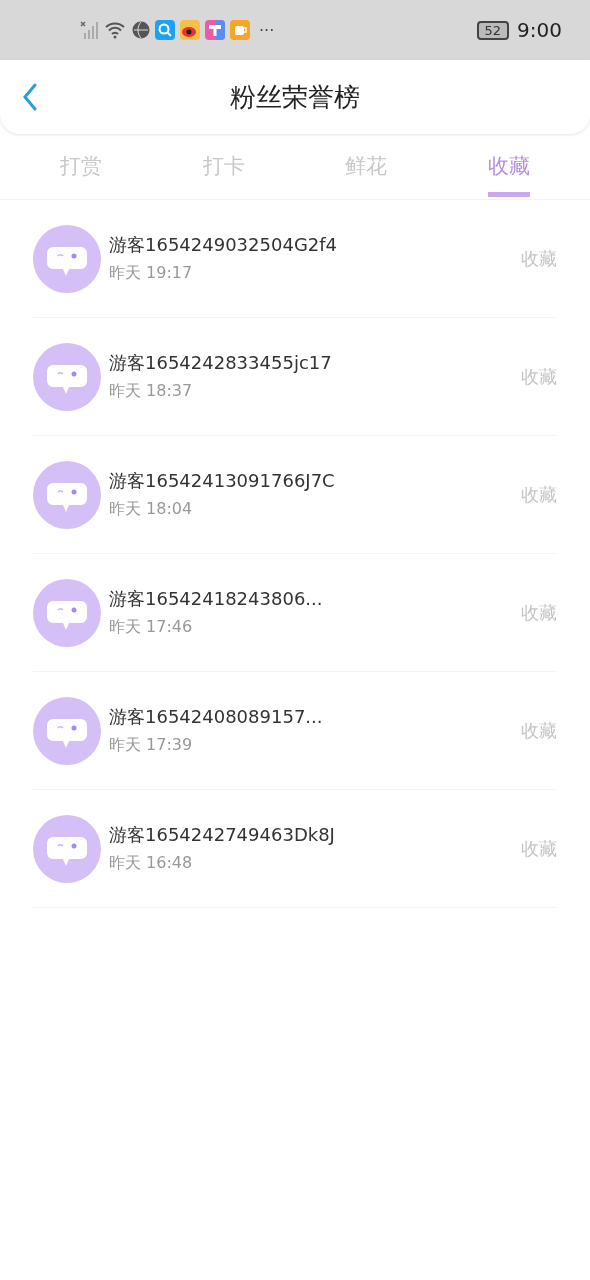 Image resolution: width=590 pixels, height=1280 pixels. I want to click on cup-app-icon, so click(240, 30).